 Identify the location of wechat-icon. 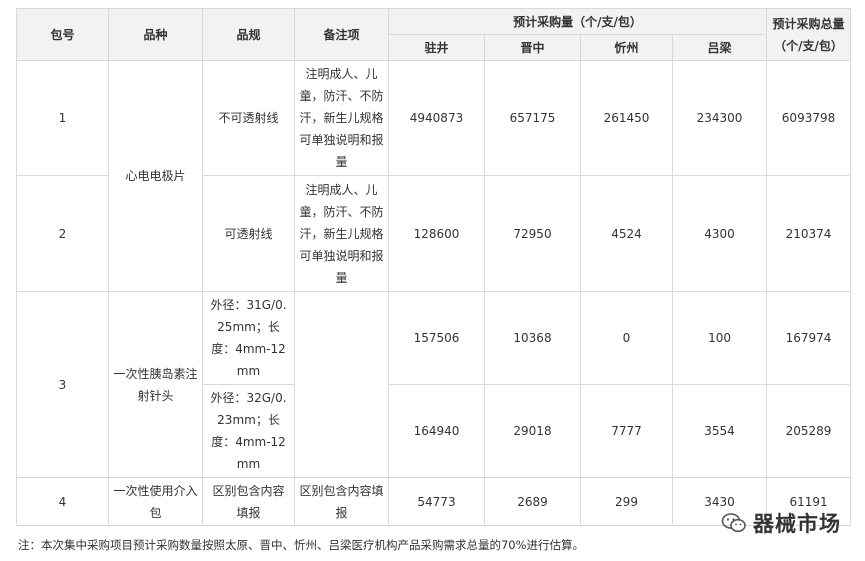
(733, 523).